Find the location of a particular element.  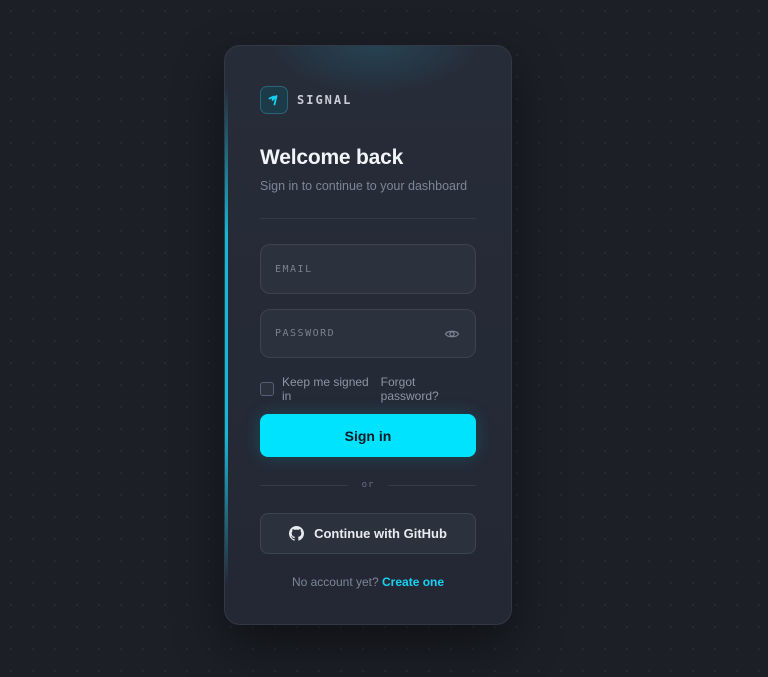

forgot-password-link: Forgot password? is located at coordinates (428, 389).